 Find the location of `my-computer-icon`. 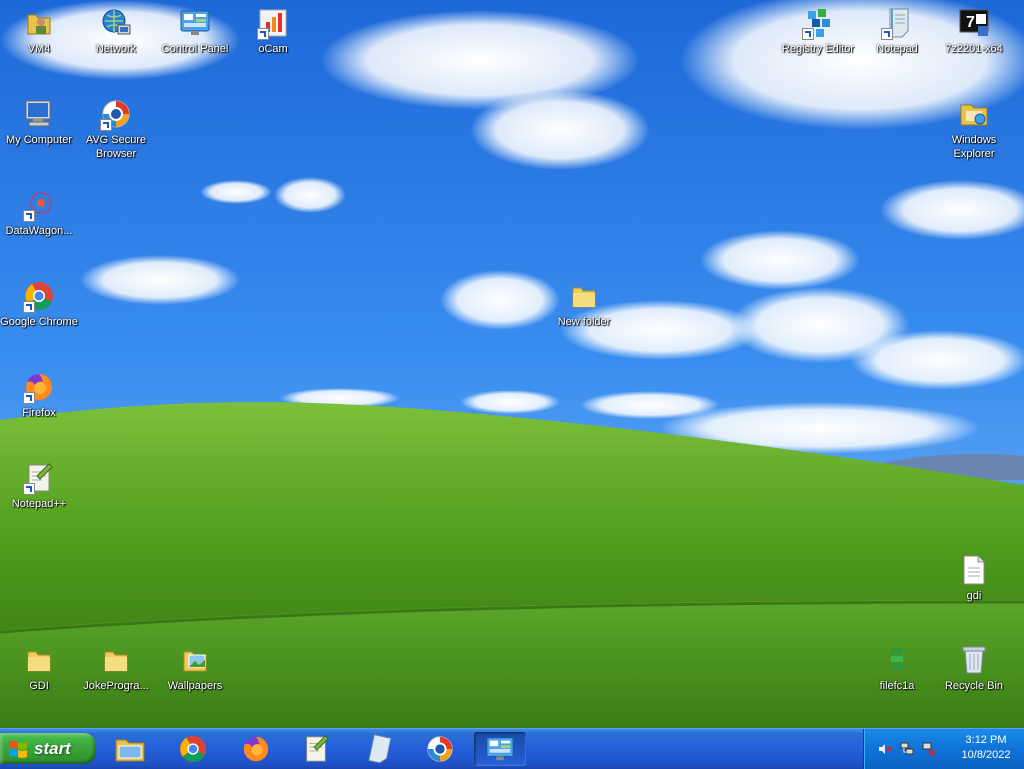

my-computer-icon is located at coordinates (39, 114).